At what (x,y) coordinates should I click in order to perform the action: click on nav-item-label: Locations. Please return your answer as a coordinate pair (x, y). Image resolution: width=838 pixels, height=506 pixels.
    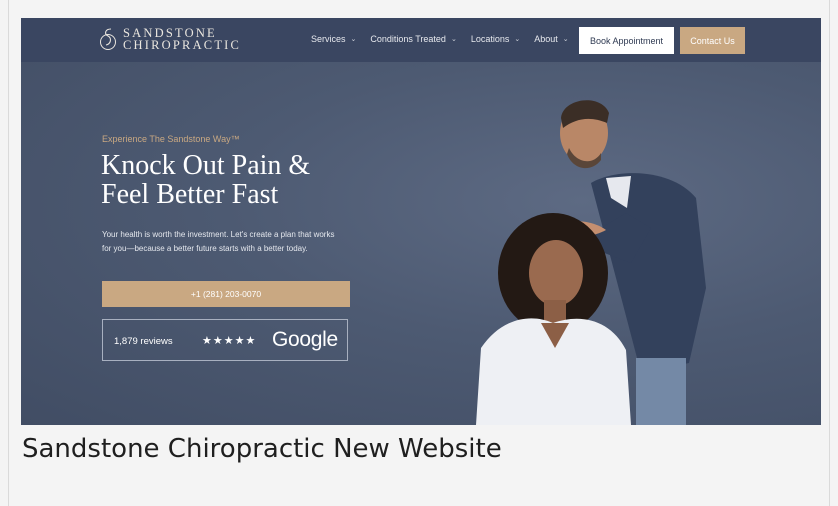
    Looking at the image, I should click on (490, 39).